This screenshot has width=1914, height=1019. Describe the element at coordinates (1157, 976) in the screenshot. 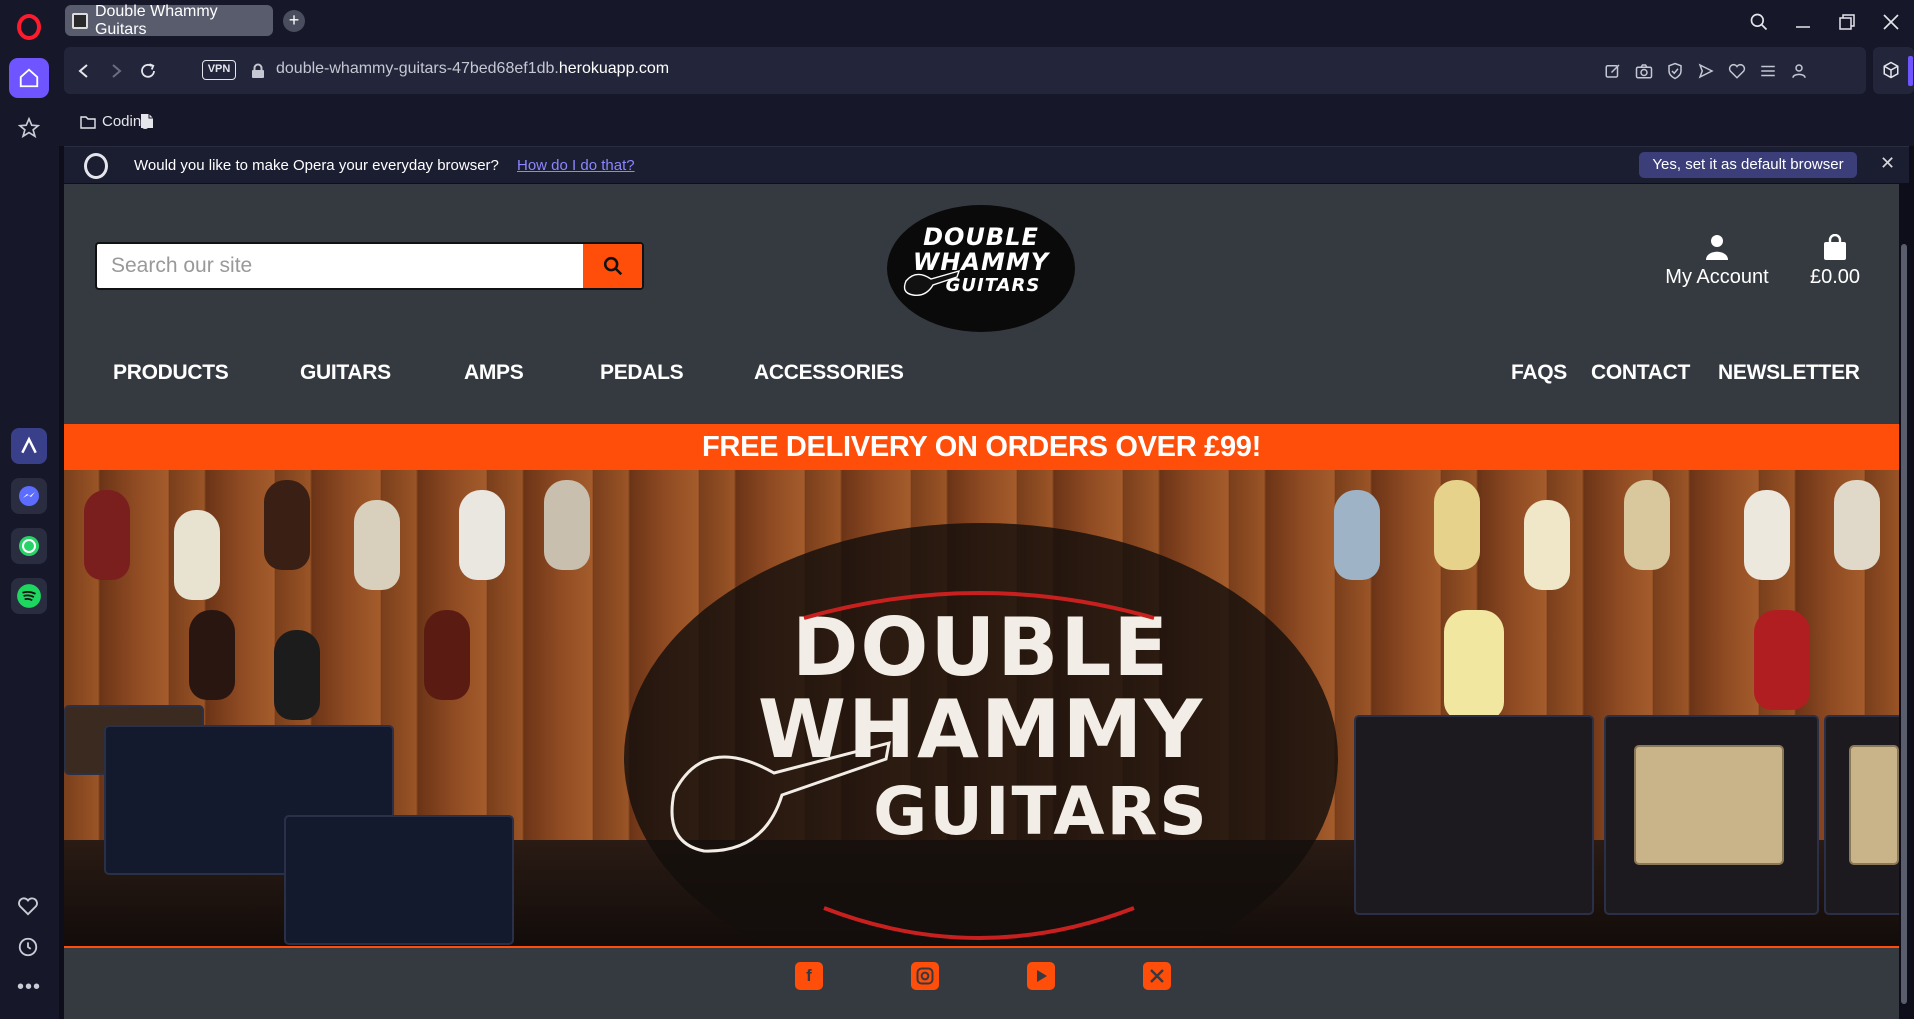

I see `x-icon` at that location.